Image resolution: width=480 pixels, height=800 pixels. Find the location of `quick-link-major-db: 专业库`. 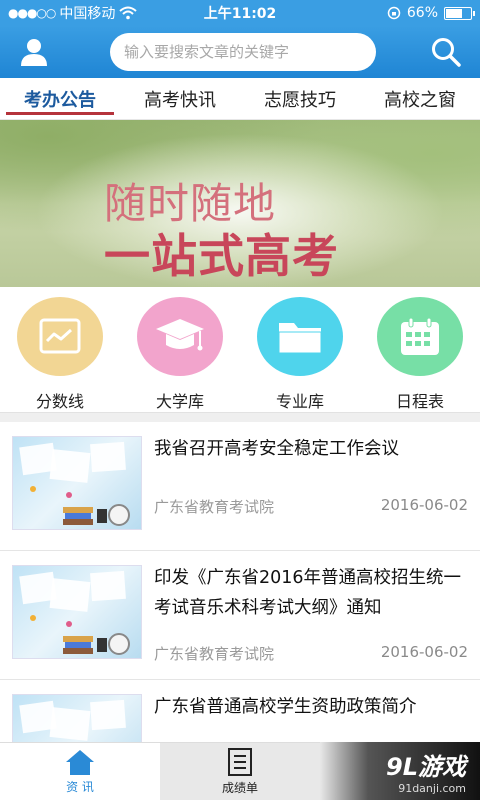

quick-link-major-db: 专业库 is located at coordinates (300, 349).